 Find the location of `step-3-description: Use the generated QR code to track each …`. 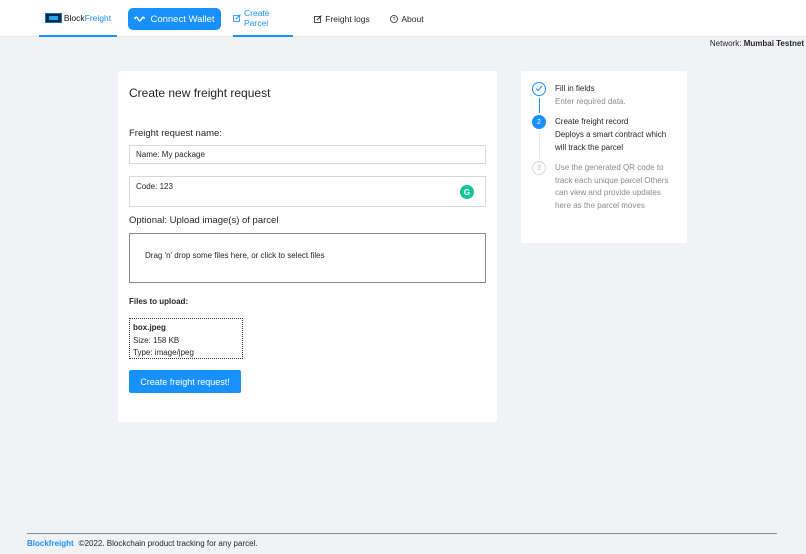

step-3-description: Use the generated QR code to track each … is located at coordinates (612, 186).